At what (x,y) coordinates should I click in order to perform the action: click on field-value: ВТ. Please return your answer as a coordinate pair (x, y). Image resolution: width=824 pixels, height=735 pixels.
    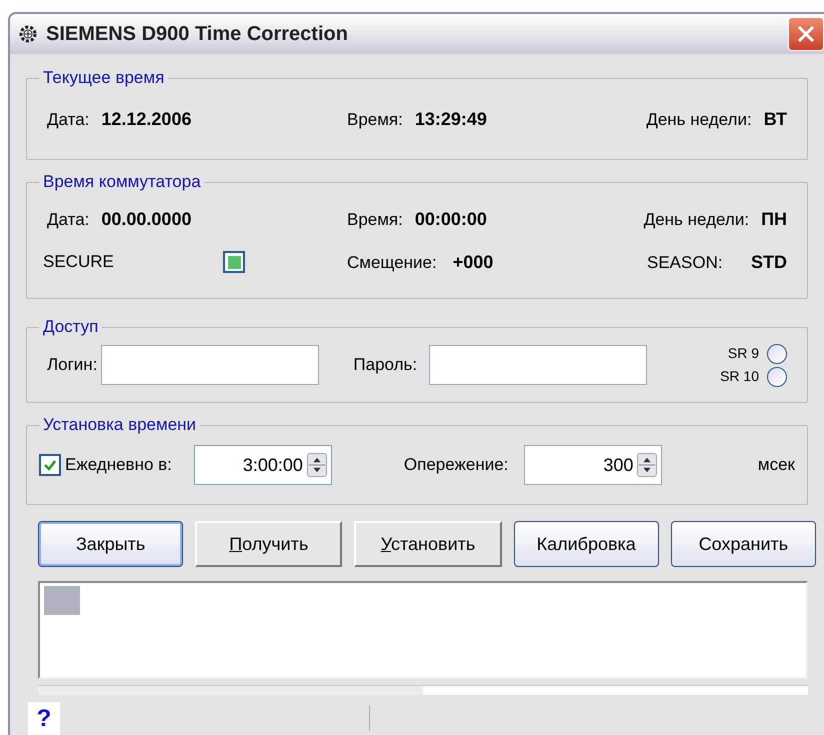
    Looking at the image, I should click on (775, 119).